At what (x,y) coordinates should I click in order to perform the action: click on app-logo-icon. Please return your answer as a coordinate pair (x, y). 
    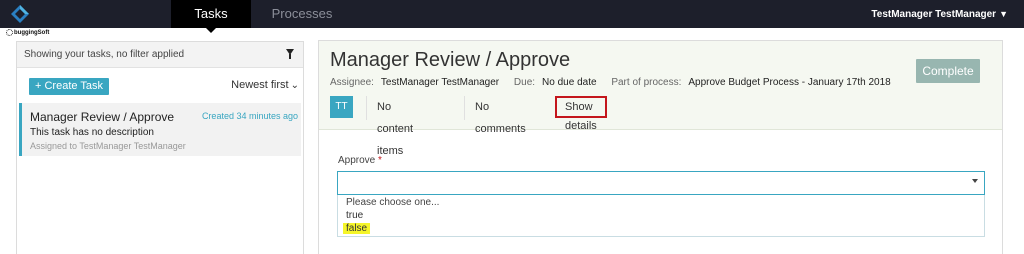
    Looking at the image, I should click on (20, 14).